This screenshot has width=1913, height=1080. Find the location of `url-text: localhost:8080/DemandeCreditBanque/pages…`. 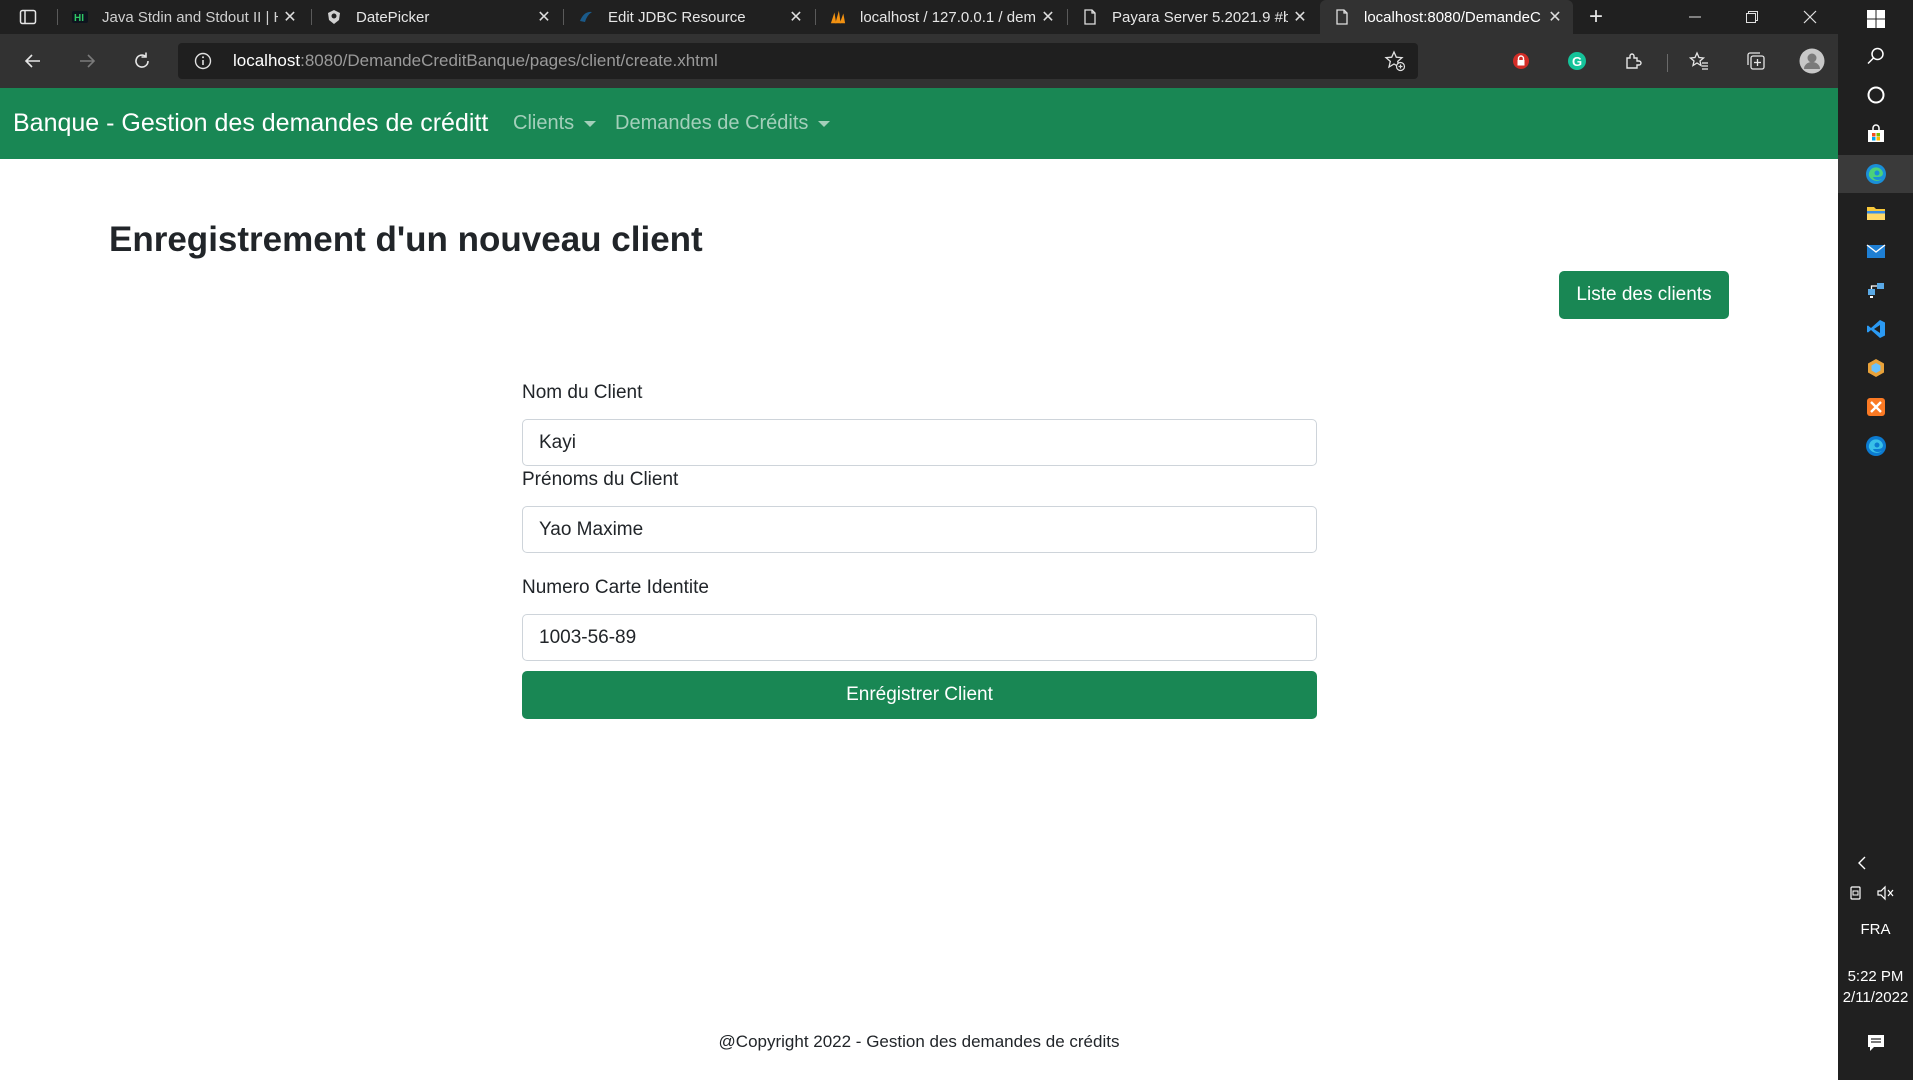

url-text: localhost:8080/DemandeCreditBanque/pages… is located at coordinates (475, 61).